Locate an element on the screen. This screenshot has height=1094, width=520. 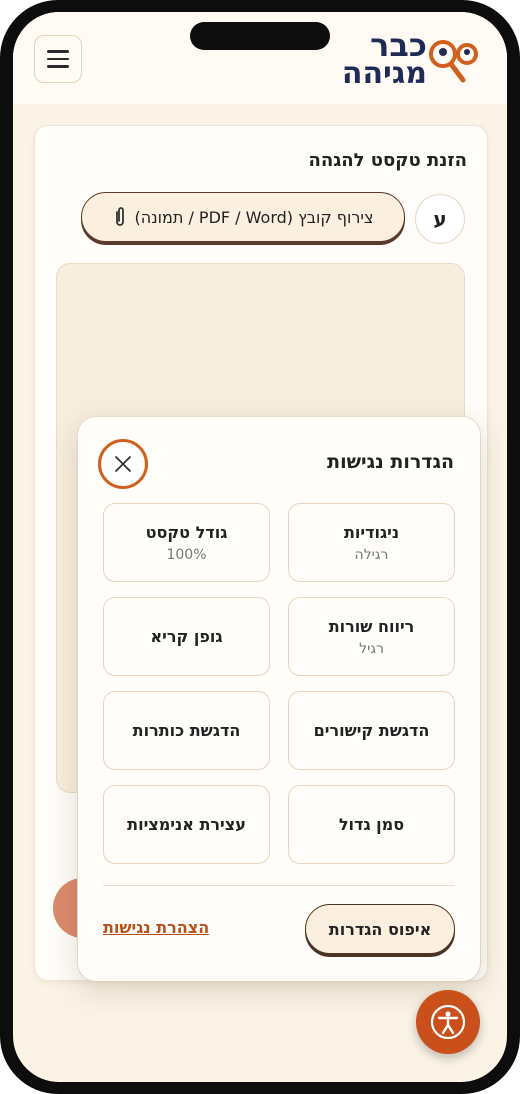
option-contrast: ניגודיות רגילה is located at coordinates (371, 542).